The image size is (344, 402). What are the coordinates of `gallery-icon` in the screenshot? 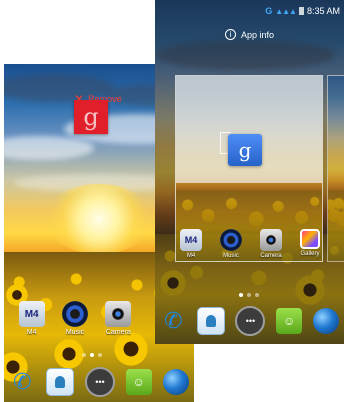 It's located at (310, 239).